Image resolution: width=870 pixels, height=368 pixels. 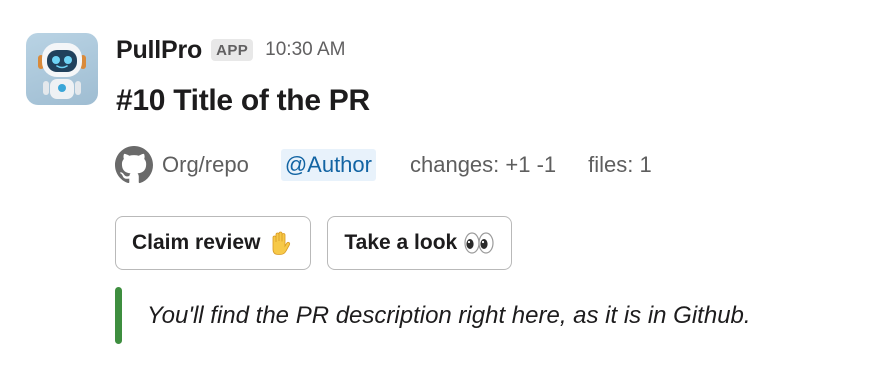 I want to click on claim-review-button: Claim review, so click(x=213, y=243).